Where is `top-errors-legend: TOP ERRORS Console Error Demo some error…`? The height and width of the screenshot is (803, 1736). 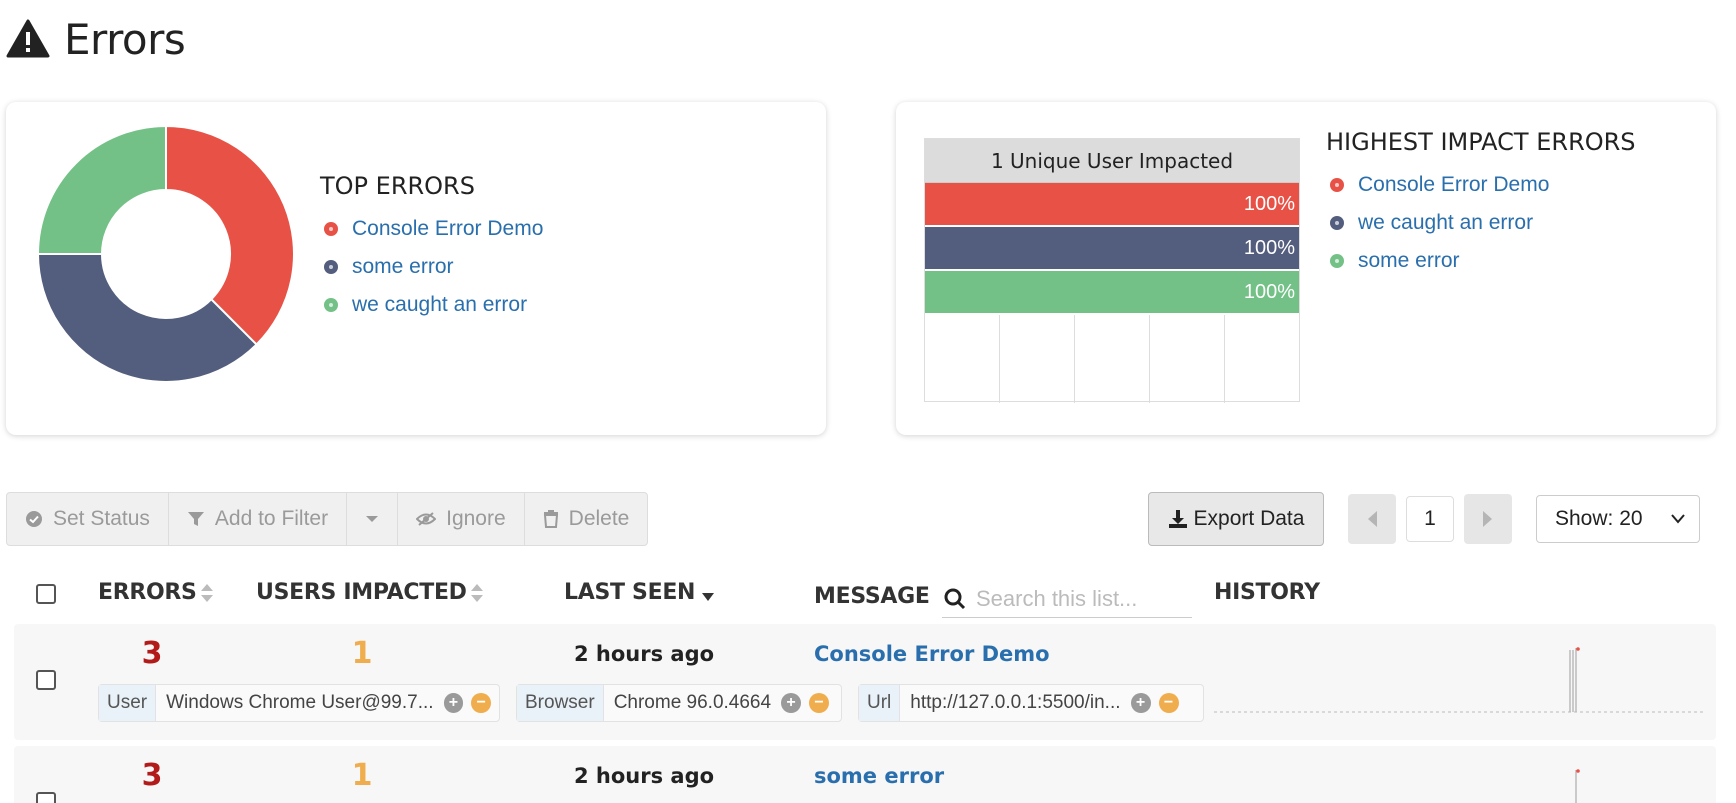
top-errors-legend: TOP ERRORS Console Error Demo some error… is located at coordinates (431, 248).